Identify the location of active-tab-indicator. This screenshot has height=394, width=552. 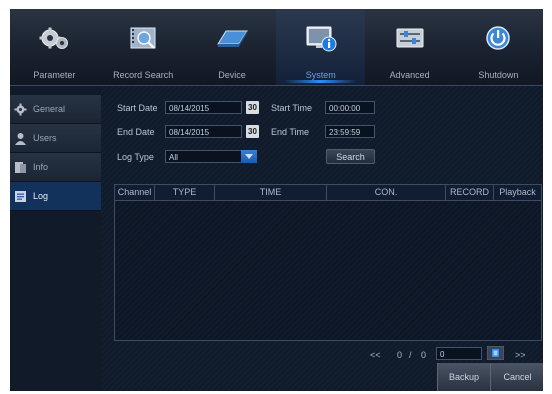
(321, 81).